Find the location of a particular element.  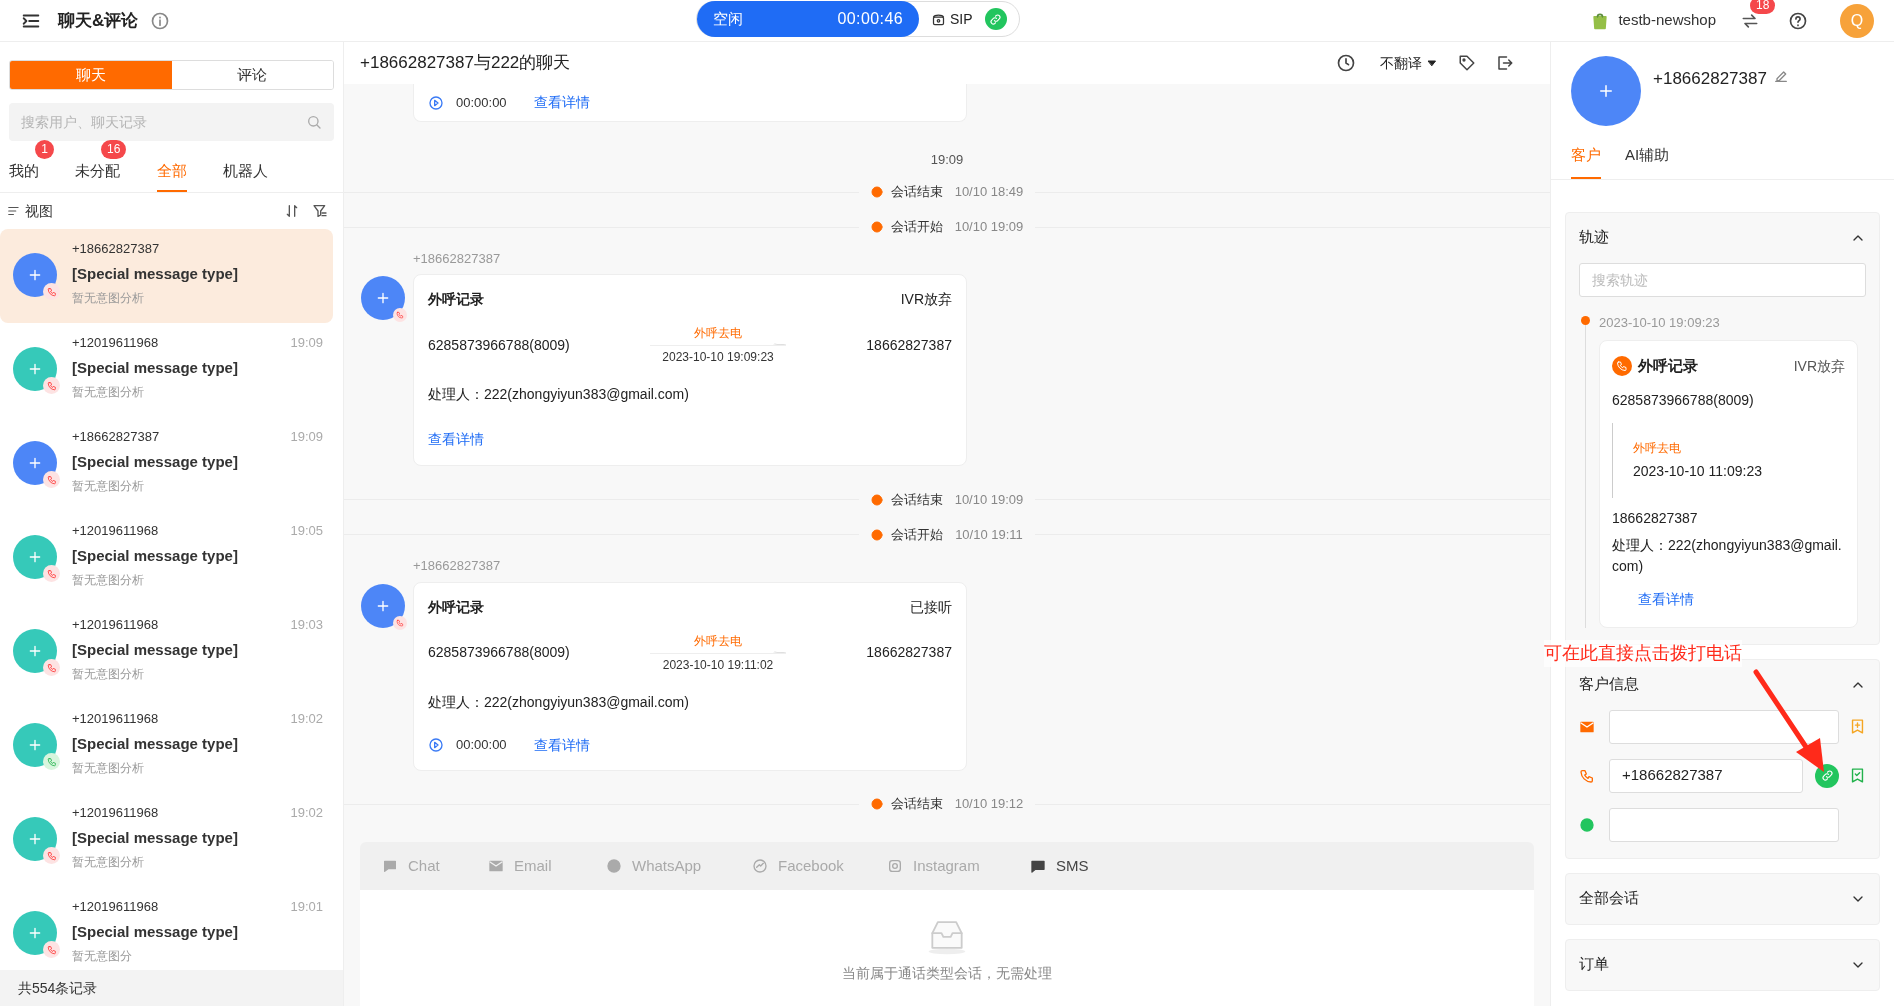

history-icon is located at coordinates (1346, 63).